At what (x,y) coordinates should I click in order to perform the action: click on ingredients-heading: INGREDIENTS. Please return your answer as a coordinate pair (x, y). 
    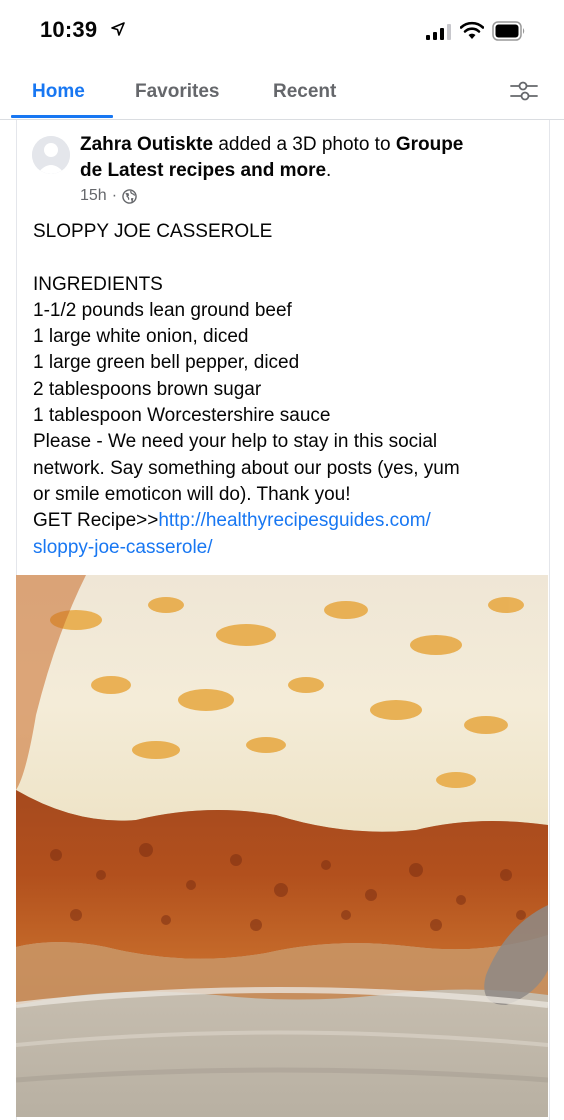
    Looking at the image, I should click on (98, 284).